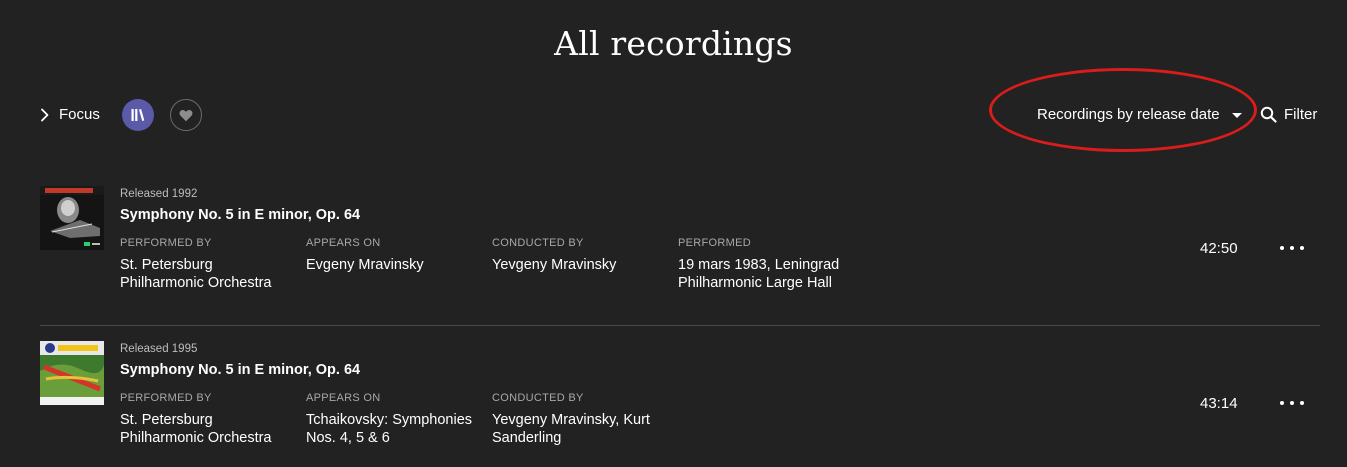  Describe the element at coordinates (1236, 115) in the screenshot. I see `caret-down-icon` at that location.